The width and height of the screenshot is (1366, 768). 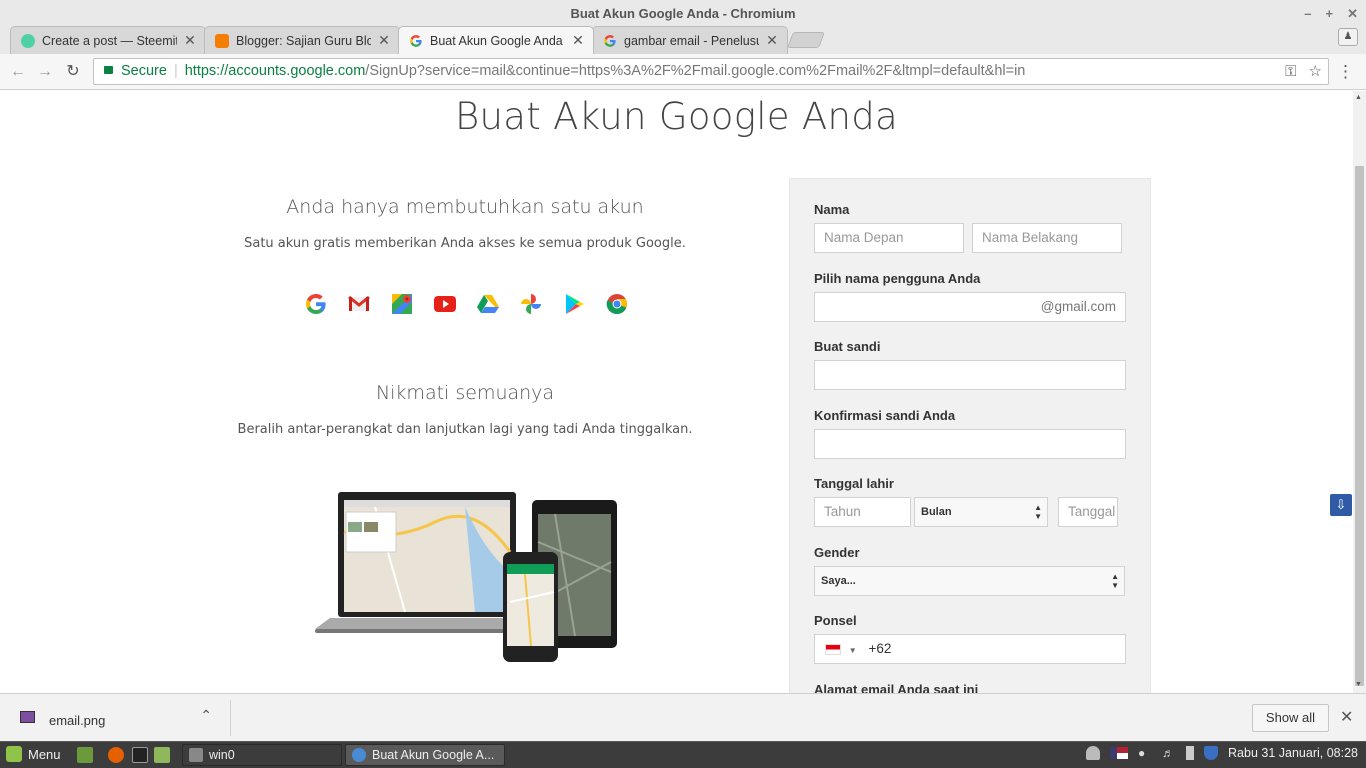 What do you see at coordinates (140, 755) in the screenshot?
I see `terminal-icon` at bounding box center [140, 755].